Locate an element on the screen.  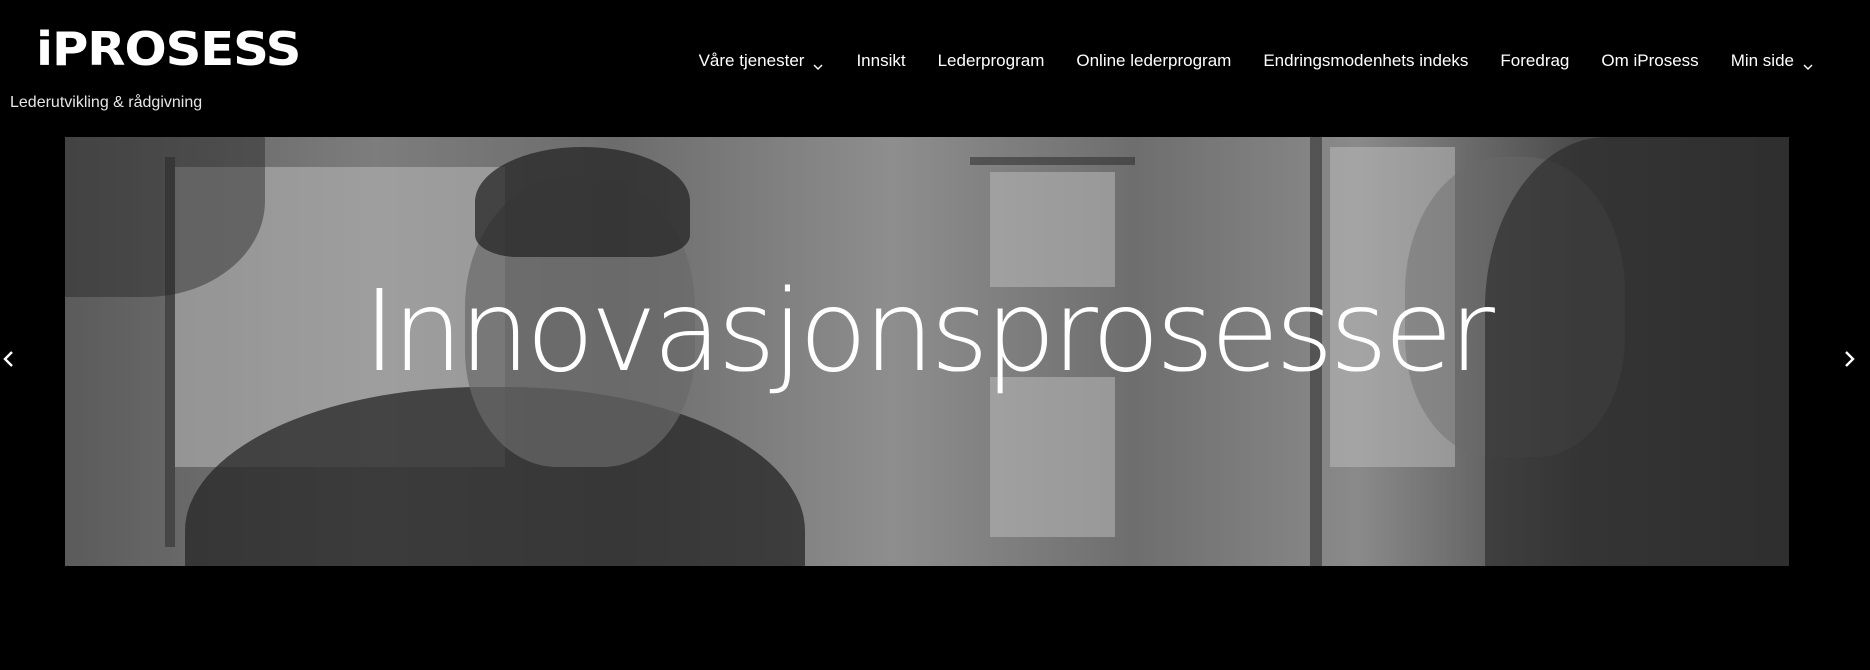
chevron-right-icon is located at coordinates (1849, 359).